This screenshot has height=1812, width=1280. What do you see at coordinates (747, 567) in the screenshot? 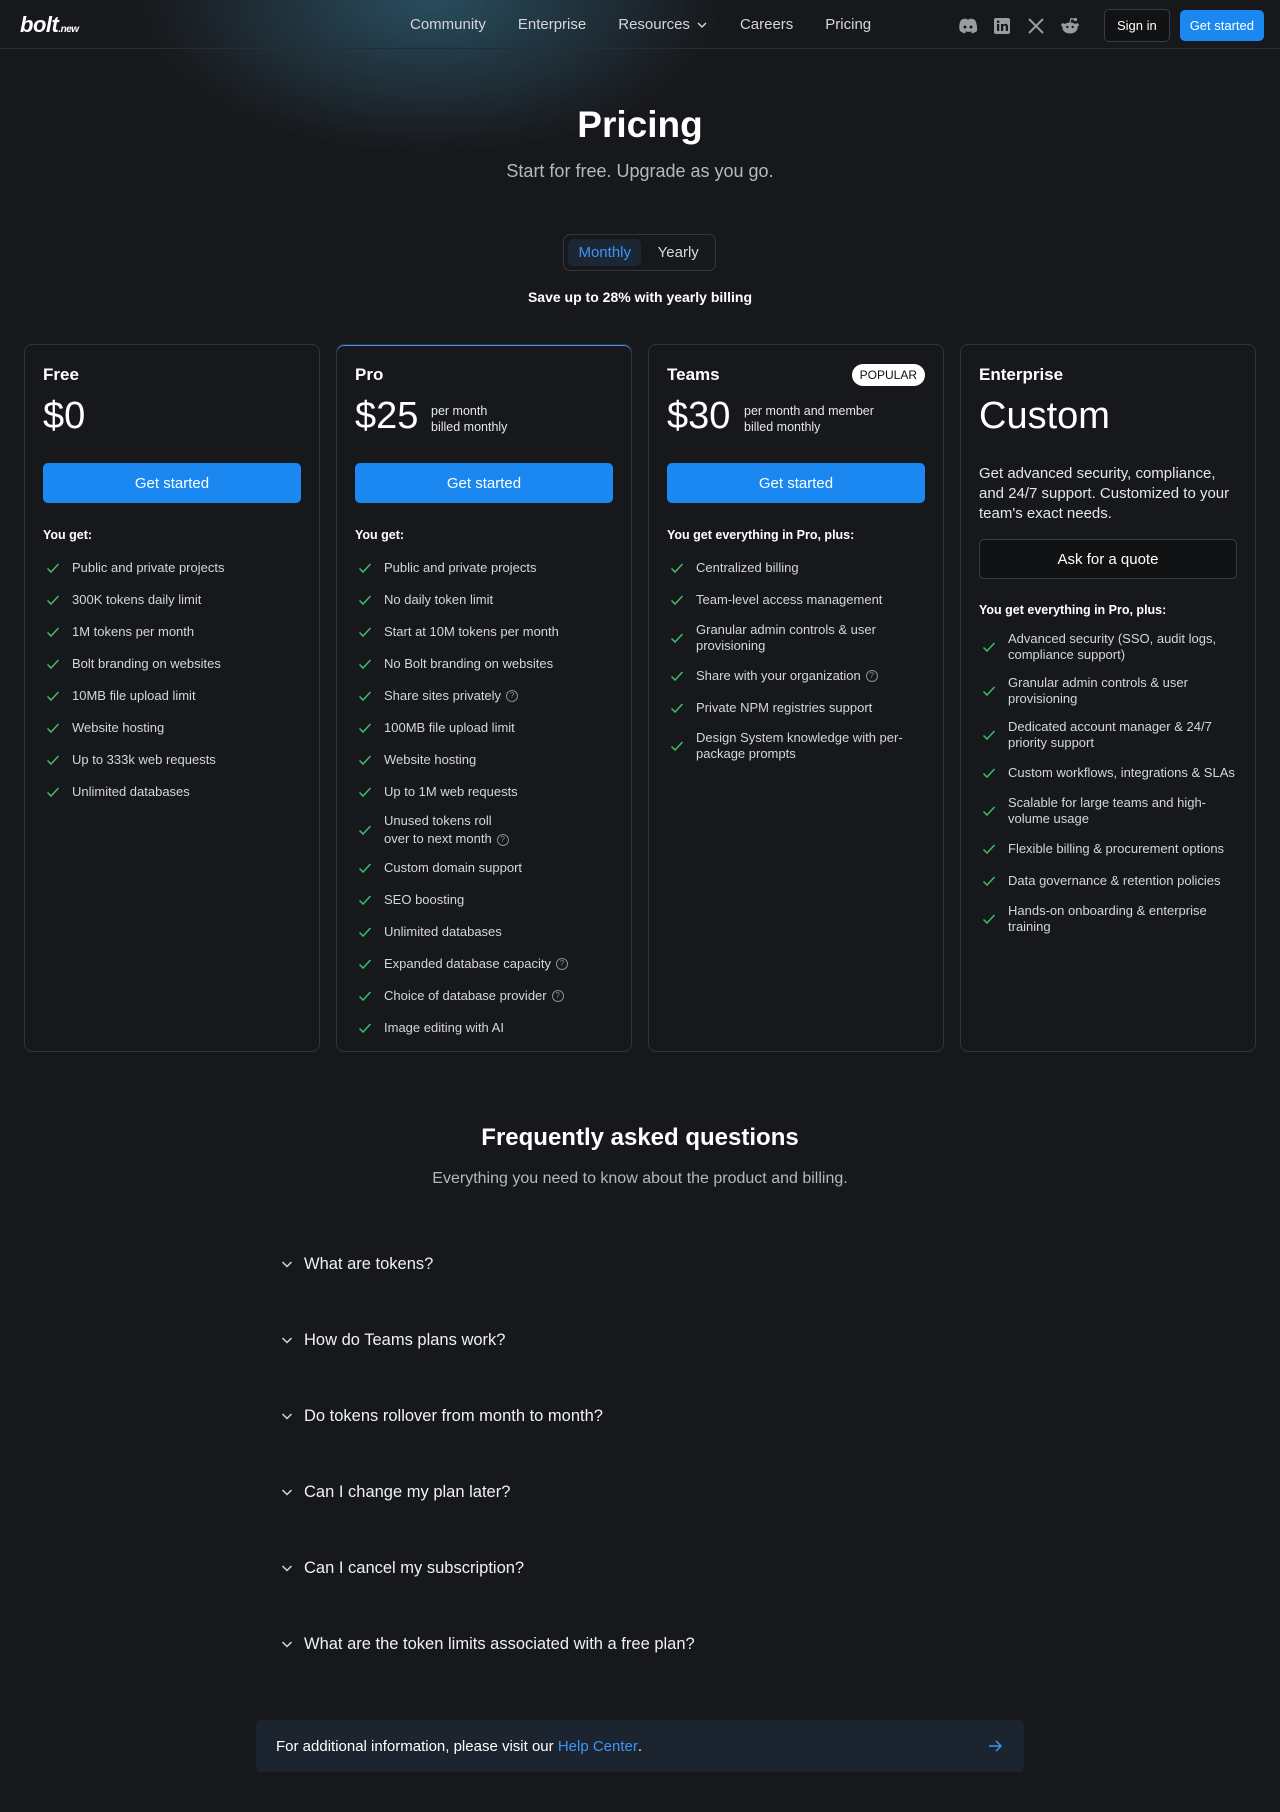
I see `feature-text: Centralized billing` at bounding box center [747, 567].